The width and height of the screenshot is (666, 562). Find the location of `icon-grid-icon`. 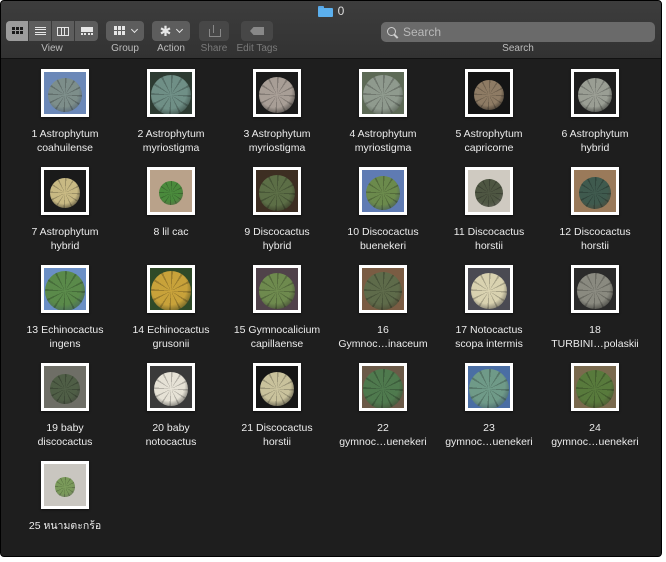

icon-grid-icon is located at coordinates (17, 31).